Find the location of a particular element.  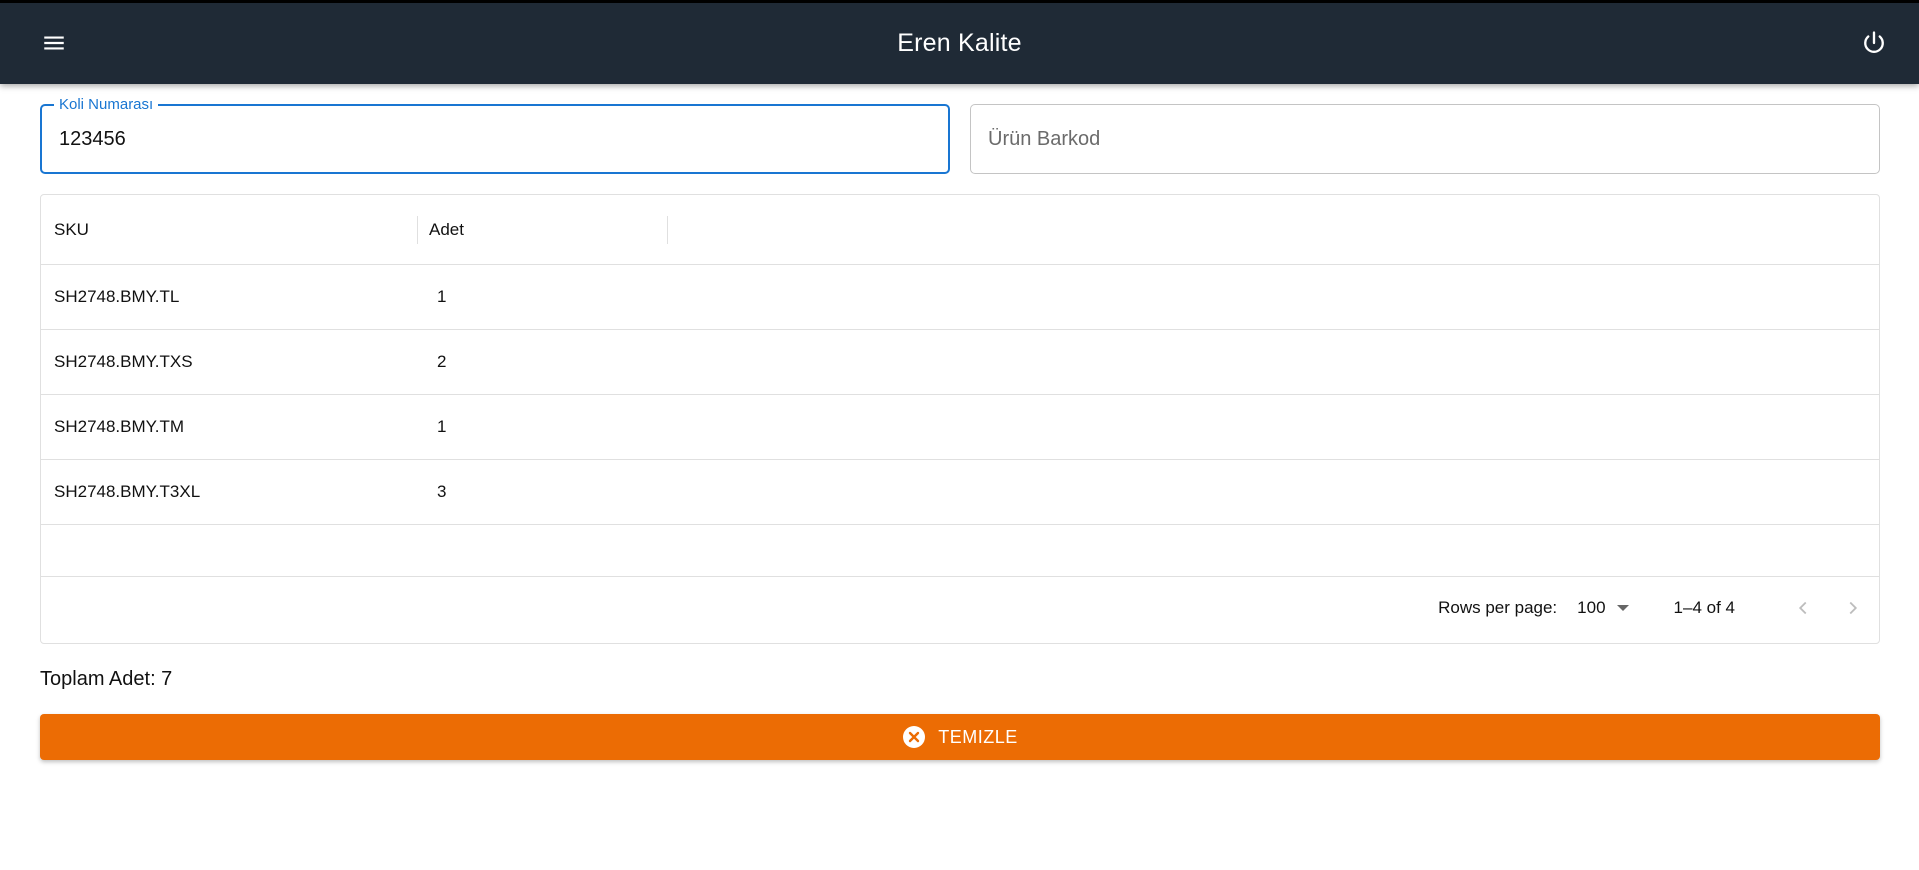

rows-per-page-select: 100 is located at coordinates (1603, 608).